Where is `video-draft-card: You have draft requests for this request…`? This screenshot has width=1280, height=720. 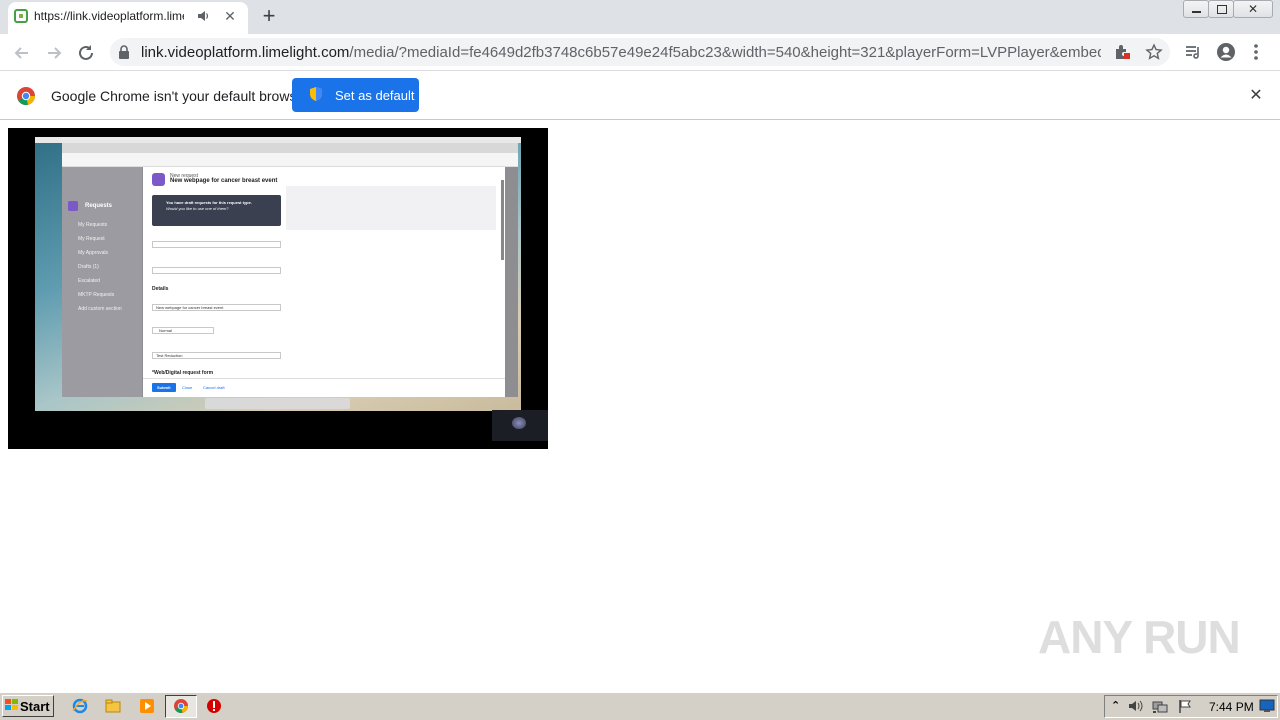 video-draft-card: You have draft requests for this request… is located at coordinates (216, 210).